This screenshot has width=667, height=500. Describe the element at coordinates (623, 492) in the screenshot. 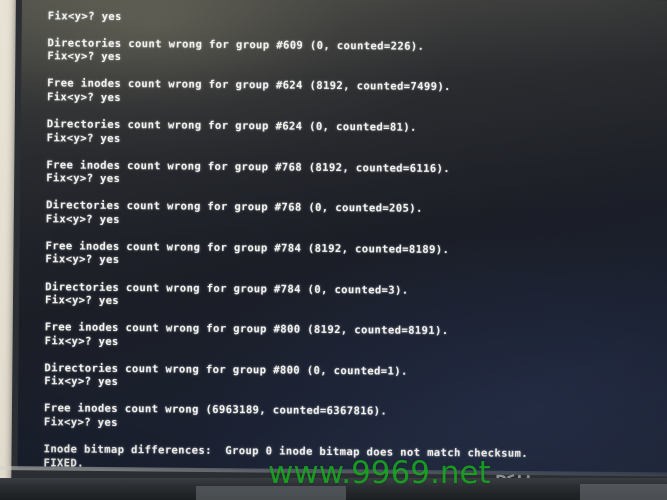

I see `desk-object-right` at that location.